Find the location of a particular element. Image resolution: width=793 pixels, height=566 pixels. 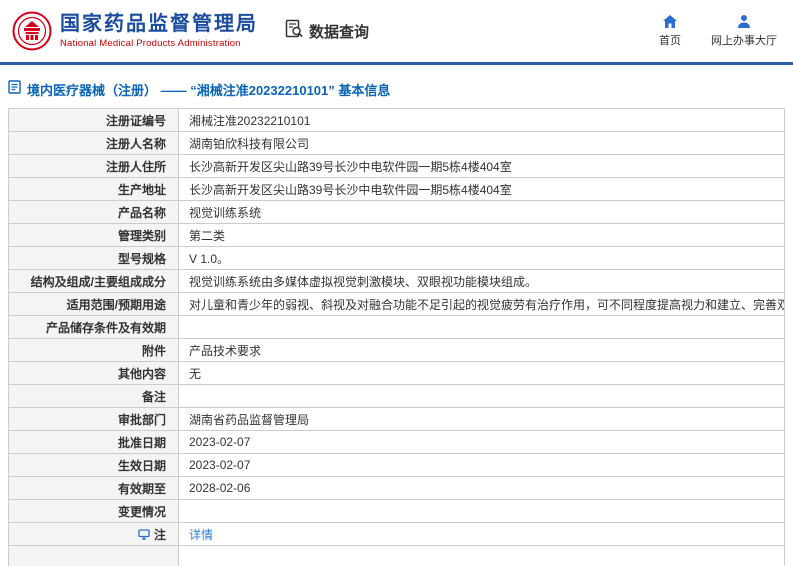

row-label: 产品储存条件及有效期 is located at coordinates (94, 327).